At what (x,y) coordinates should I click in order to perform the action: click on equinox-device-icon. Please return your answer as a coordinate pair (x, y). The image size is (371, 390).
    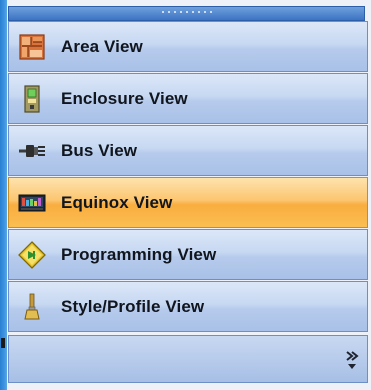
    Looking at the image, I should click on (32, 202).